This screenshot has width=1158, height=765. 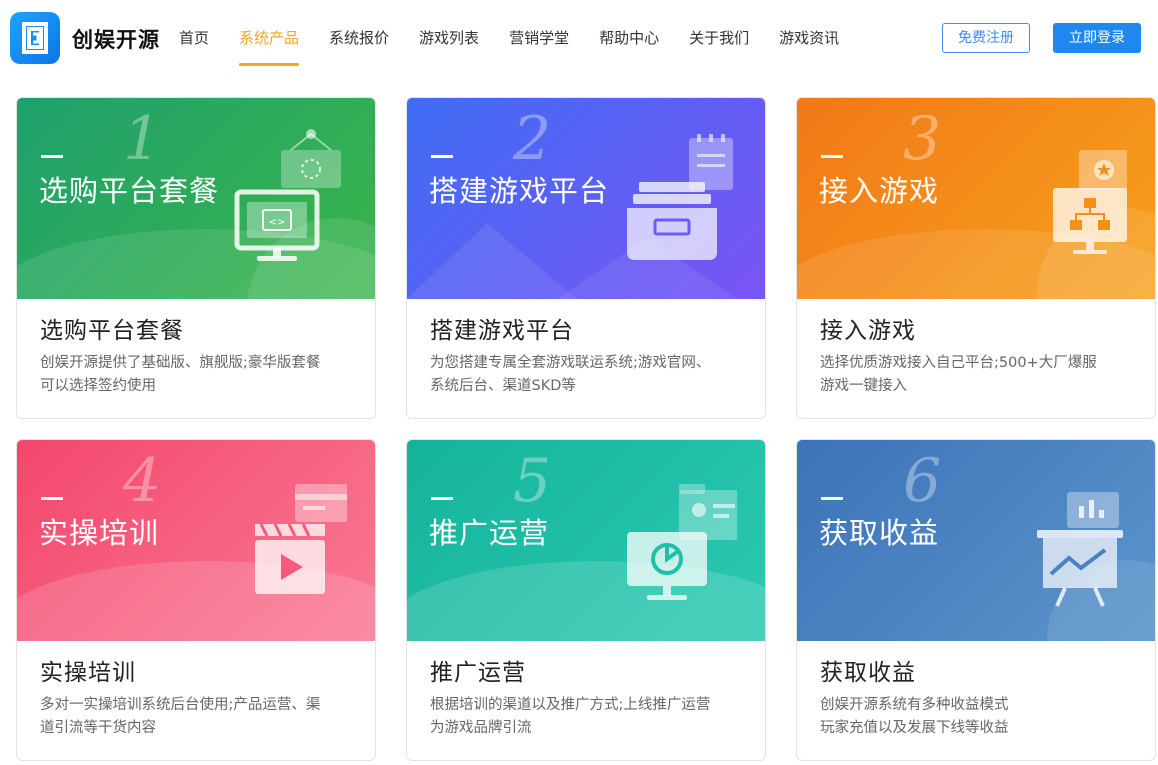 I want to click on card-banner: 6 获取收益, so click(x=976, y=540).